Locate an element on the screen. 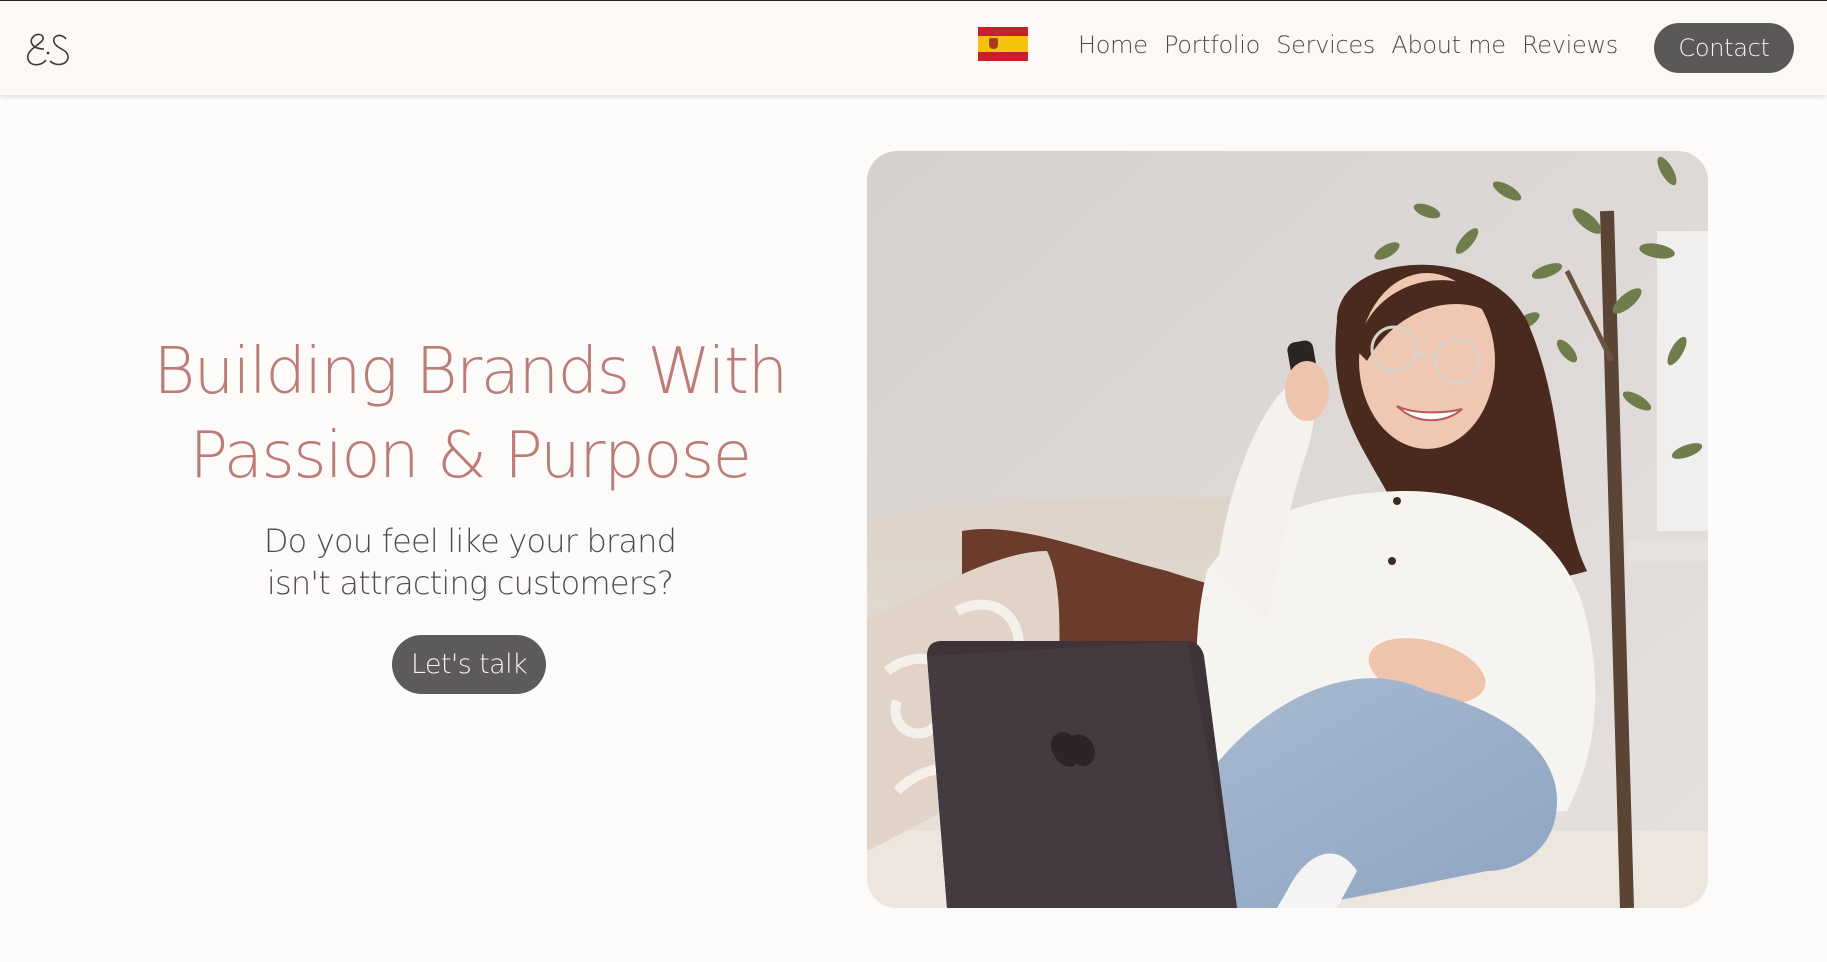  hero-title: Building Brands With Passion & Purpose is located at coordinates (470, 414).